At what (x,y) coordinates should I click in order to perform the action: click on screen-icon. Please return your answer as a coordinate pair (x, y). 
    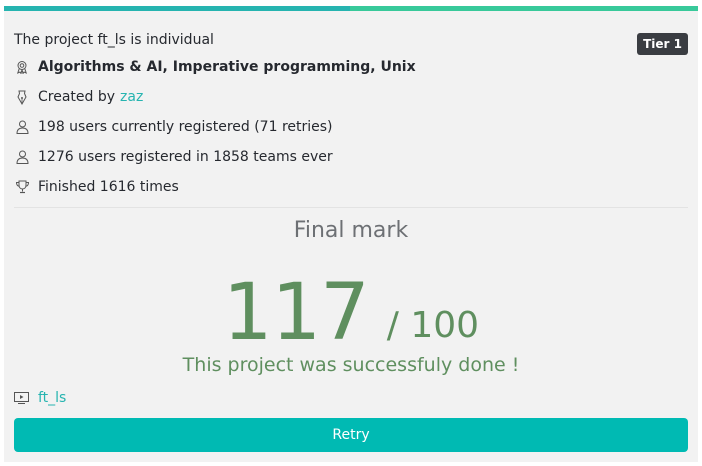
    Looking at the image, I should click on (22, 398).